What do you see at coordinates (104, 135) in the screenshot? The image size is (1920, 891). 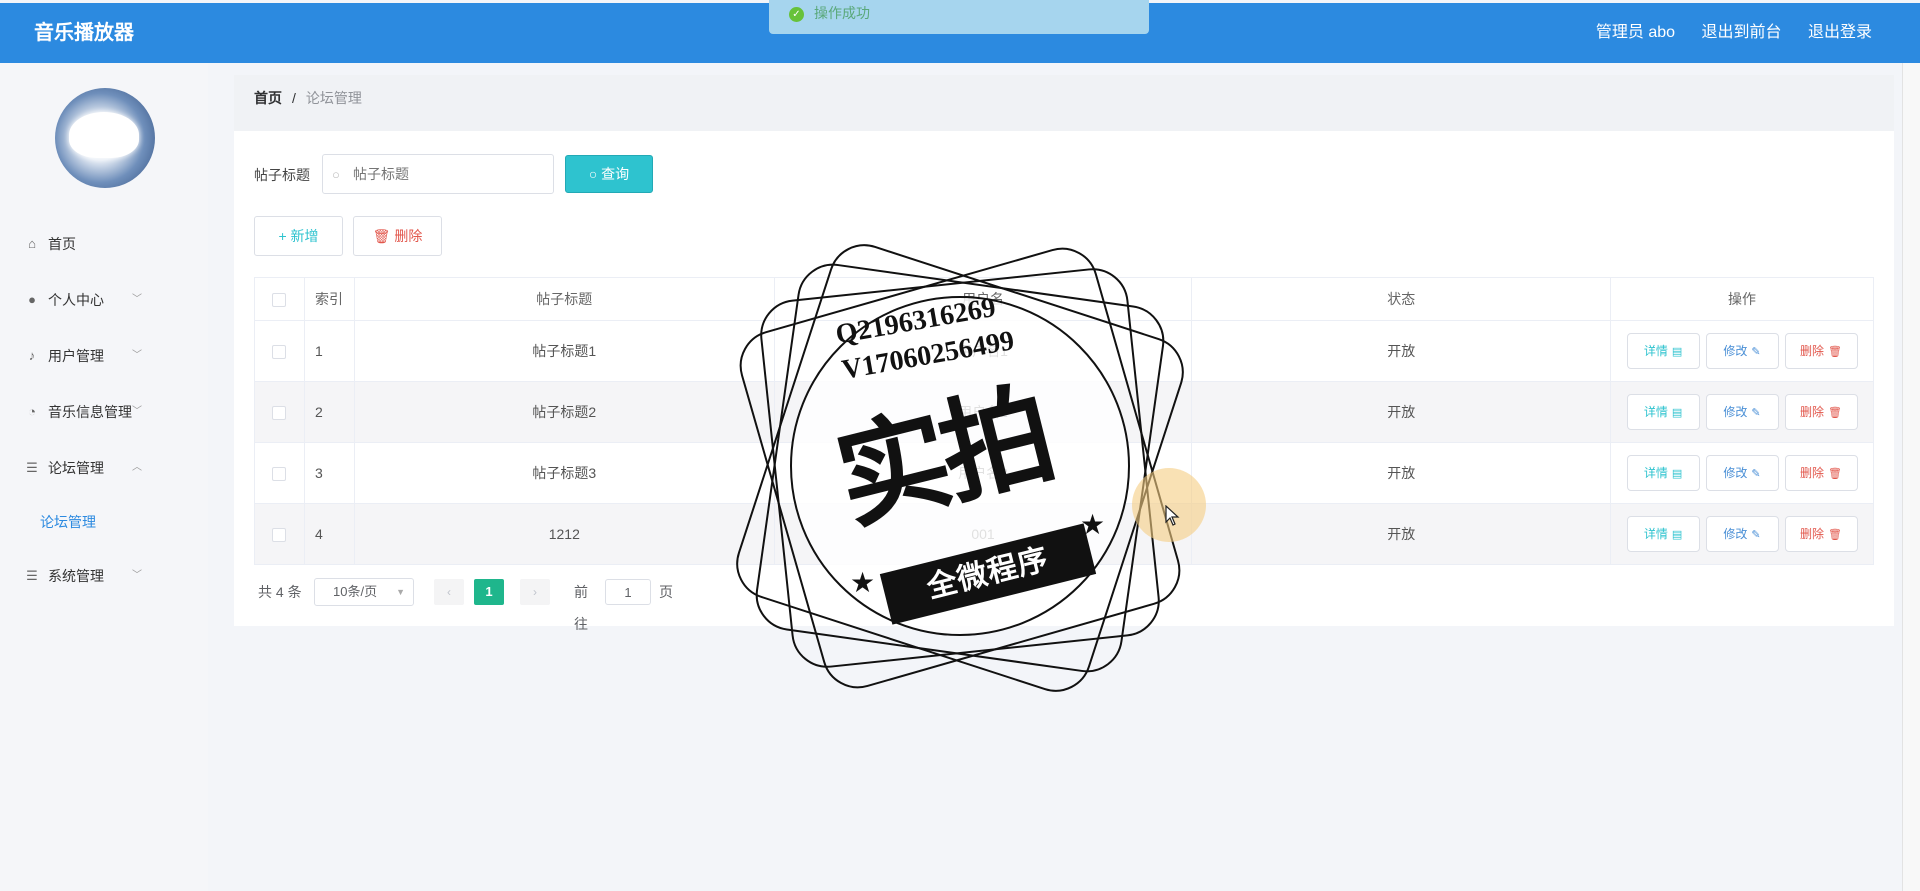 I see `avatar-image` at bounding box center [104, 135].